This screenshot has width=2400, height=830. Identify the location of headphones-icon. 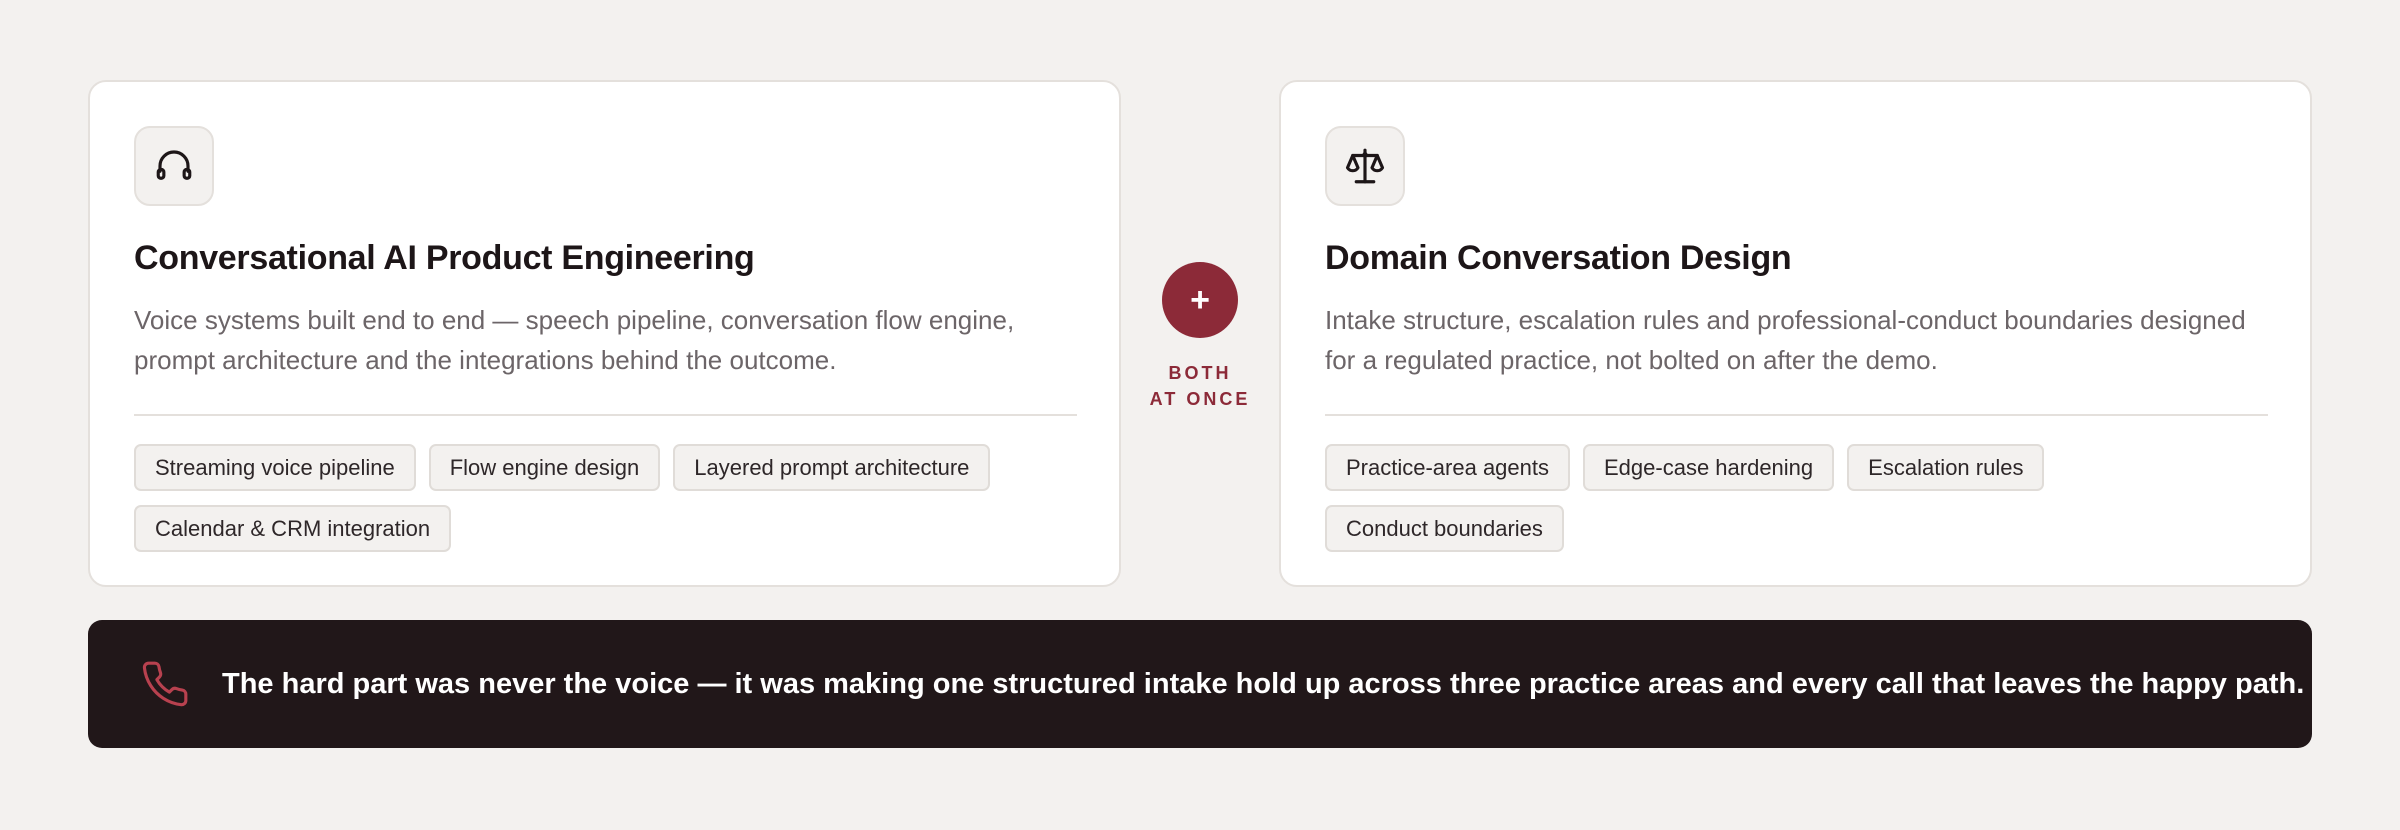
(174, 166).